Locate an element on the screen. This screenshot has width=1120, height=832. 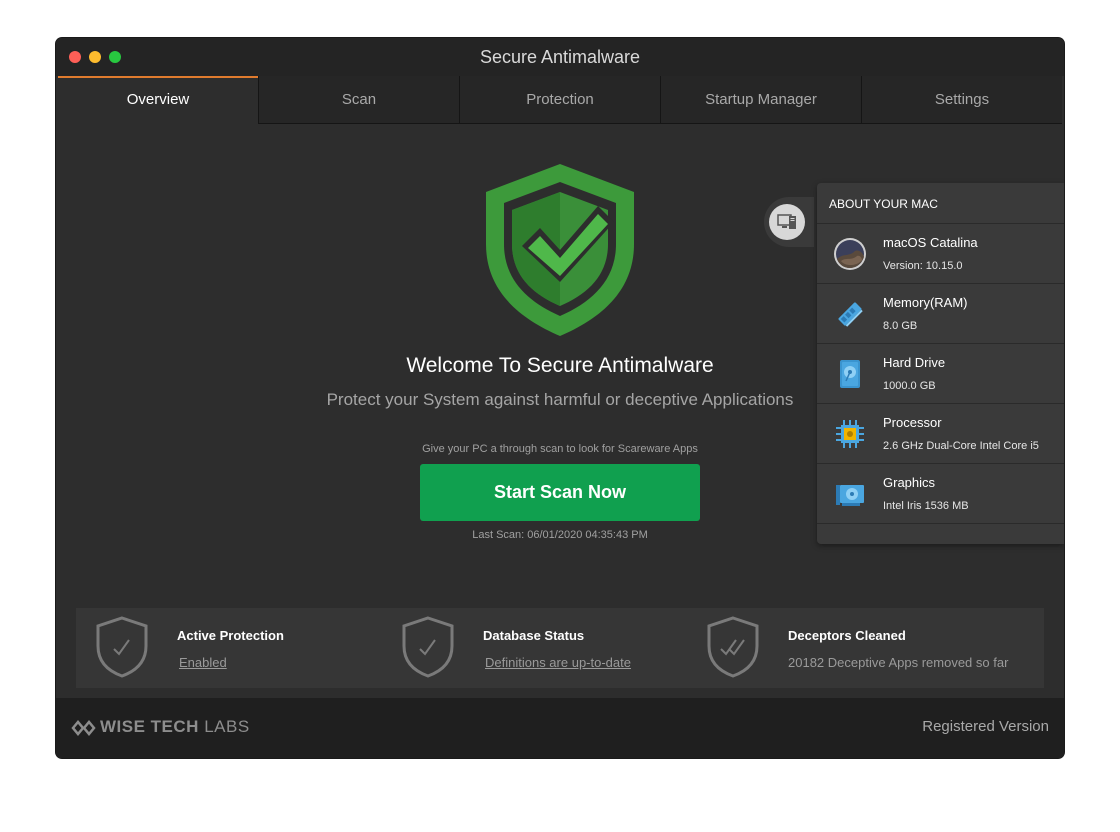
memory-icon is located at coordinates (850, 314).